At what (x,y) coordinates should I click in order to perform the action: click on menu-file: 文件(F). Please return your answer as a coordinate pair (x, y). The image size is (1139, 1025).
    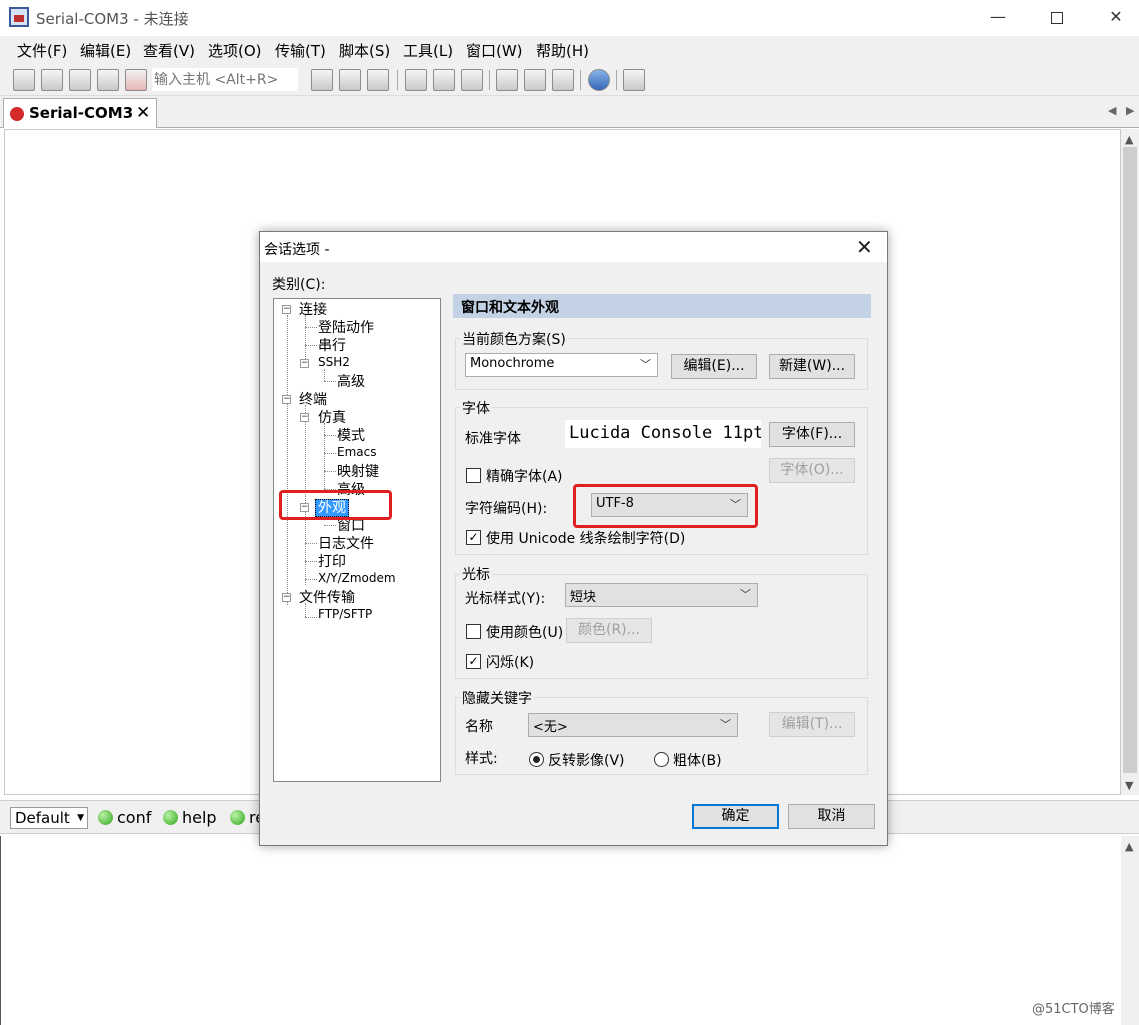
    Looking at the image, I should click on (42, 50).